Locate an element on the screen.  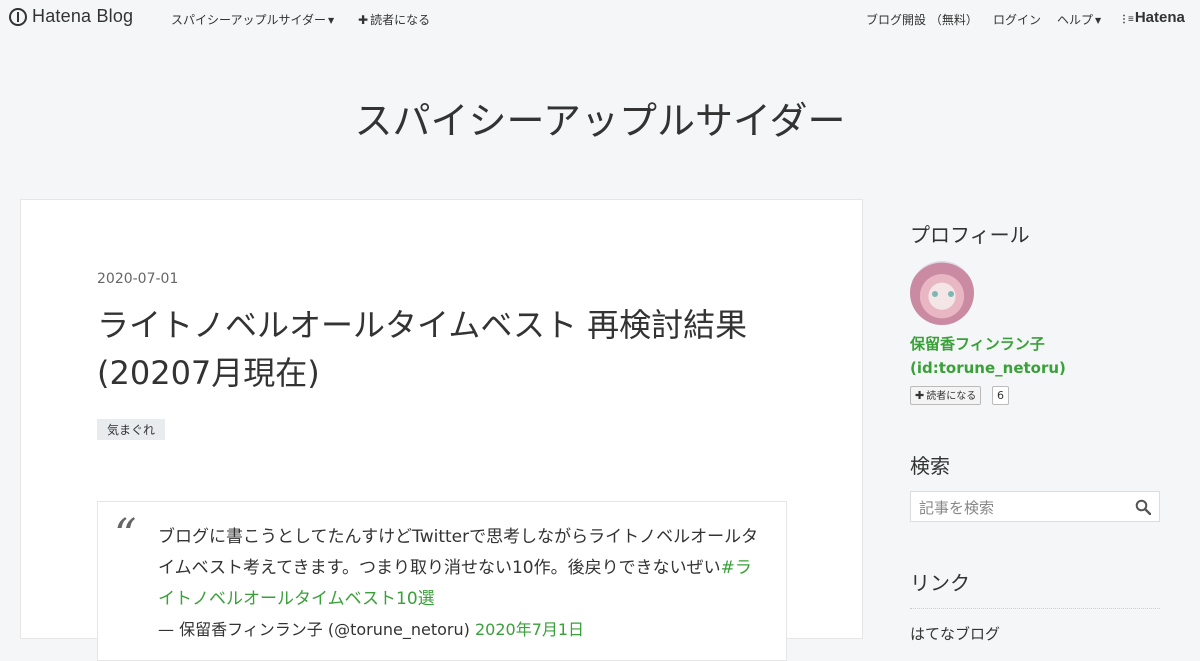
links-heading: リンク is located at coordinates (940, 583).